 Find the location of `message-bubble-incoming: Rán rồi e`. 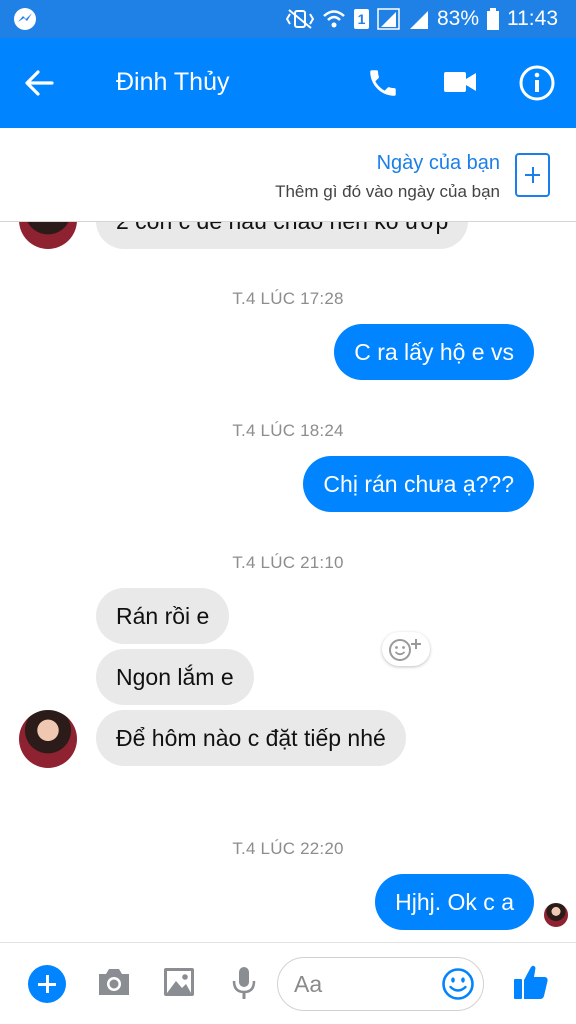

message-bubble-incoming: Rán rồi e is located at coordinates (163, 616).